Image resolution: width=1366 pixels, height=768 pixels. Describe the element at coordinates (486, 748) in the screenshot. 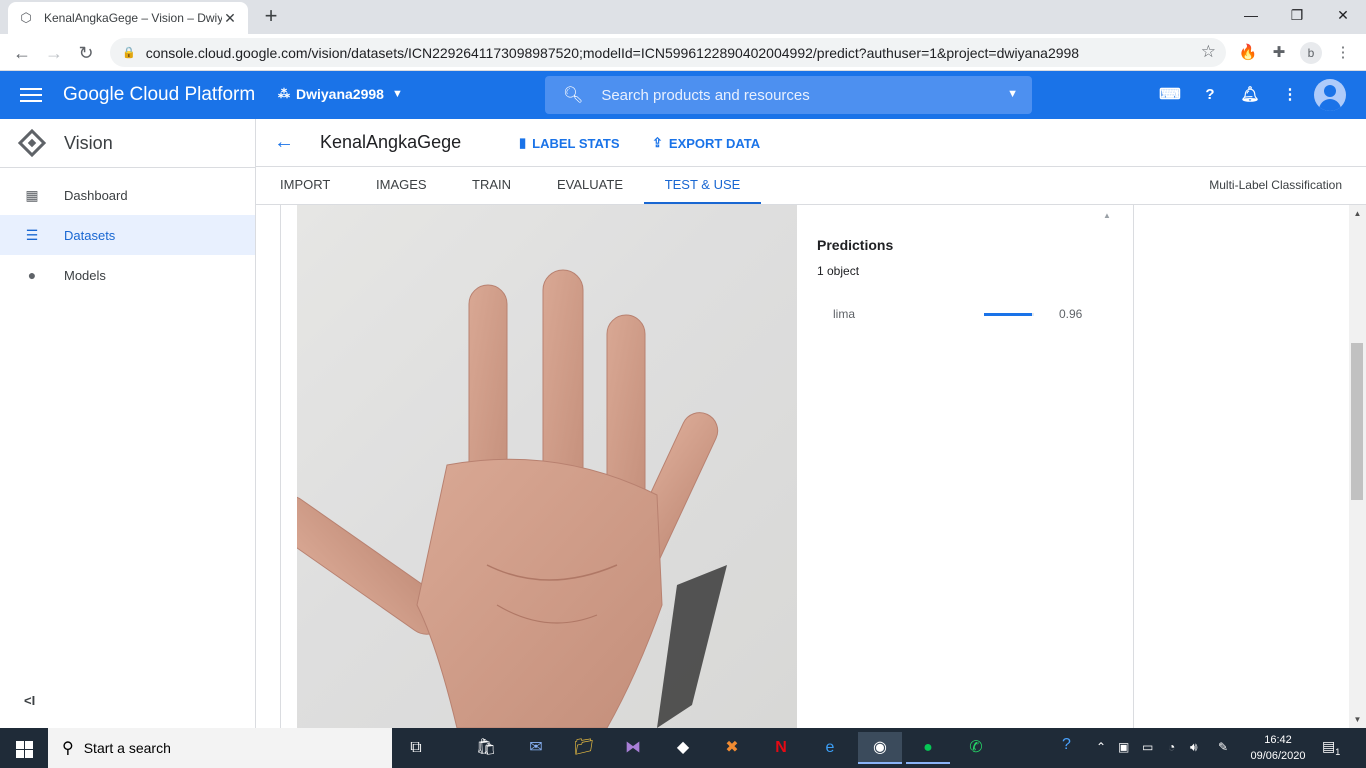

I see `store-icon: 🛍︎` at that location.